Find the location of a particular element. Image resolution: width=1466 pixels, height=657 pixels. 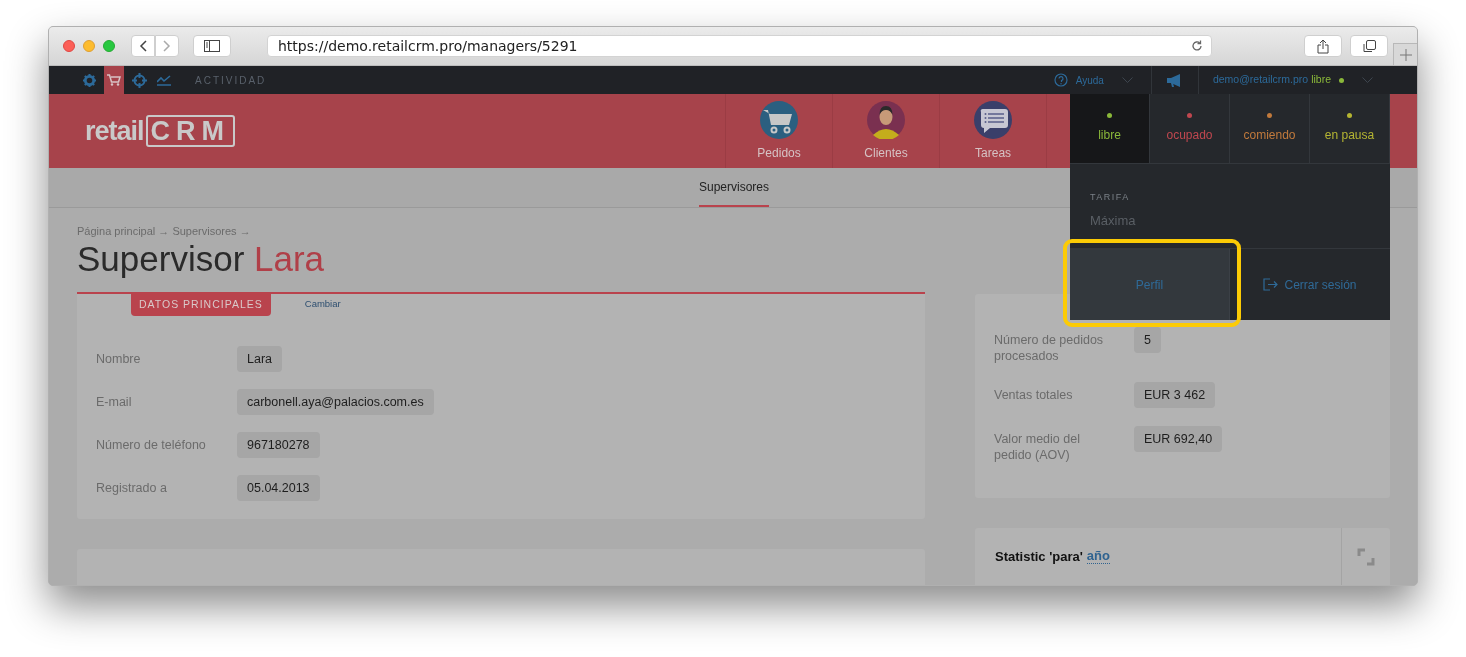

expand-icon is located at coordinates (1366, 556).